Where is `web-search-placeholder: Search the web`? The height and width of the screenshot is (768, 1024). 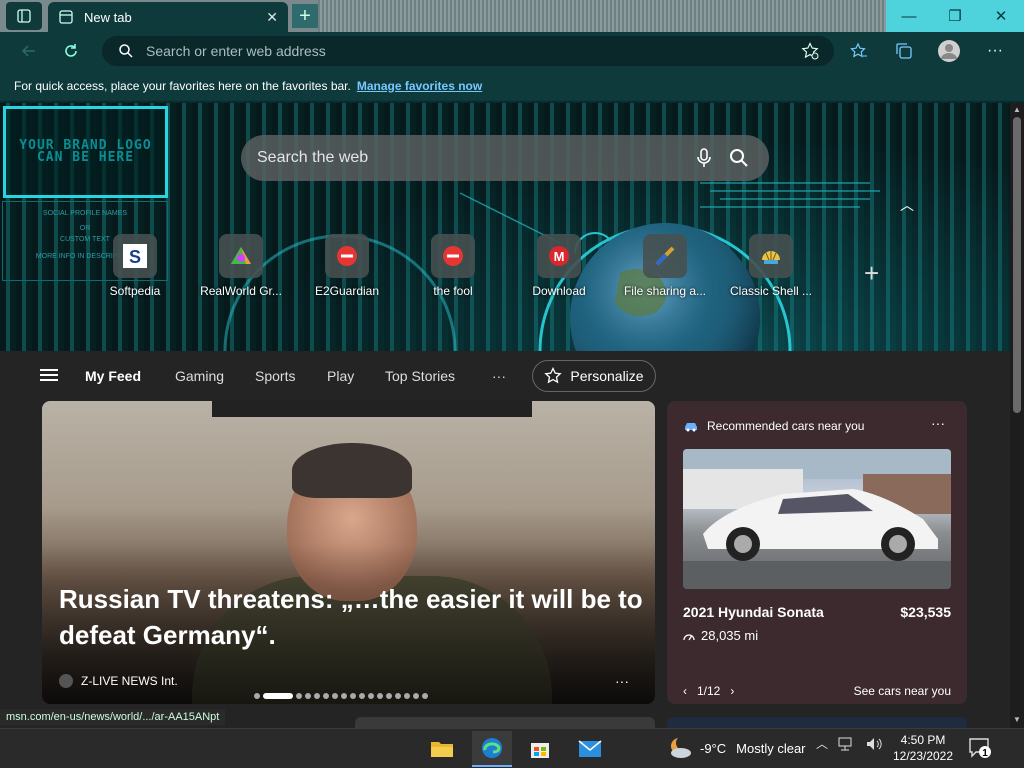
web-search-placeholder: Search the web is located at coordinates (313, 157).